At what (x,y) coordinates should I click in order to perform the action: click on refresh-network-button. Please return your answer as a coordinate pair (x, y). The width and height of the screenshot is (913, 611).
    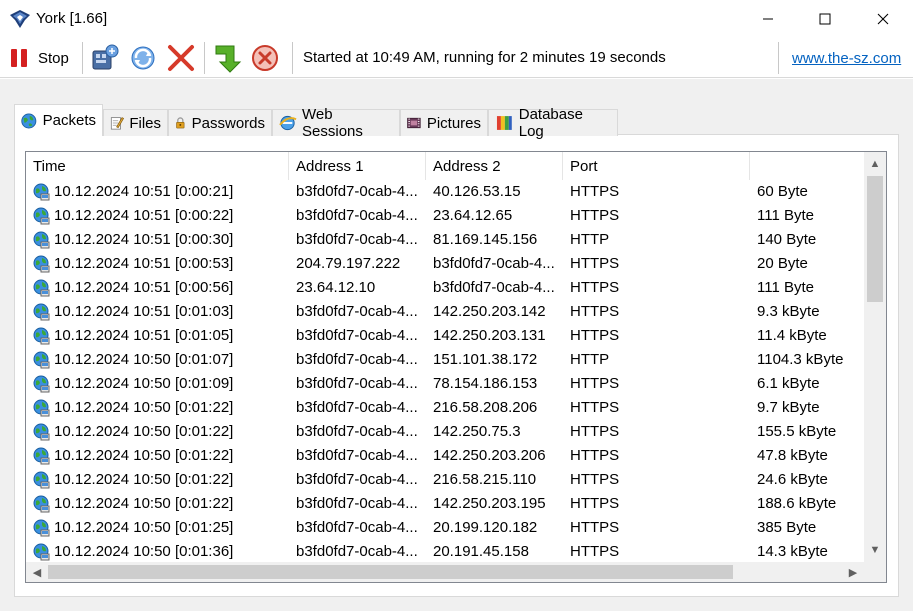
    Looking at the image, I should click on (143, 58).